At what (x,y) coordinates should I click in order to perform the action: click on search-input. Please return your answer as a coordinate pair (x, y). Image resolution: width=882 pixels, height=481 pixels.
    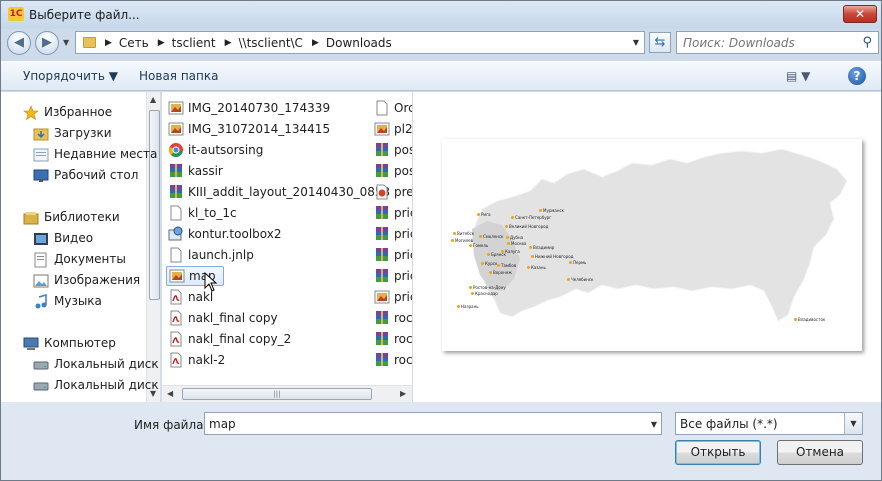
    Looking at the image, I should click on (768, 42).